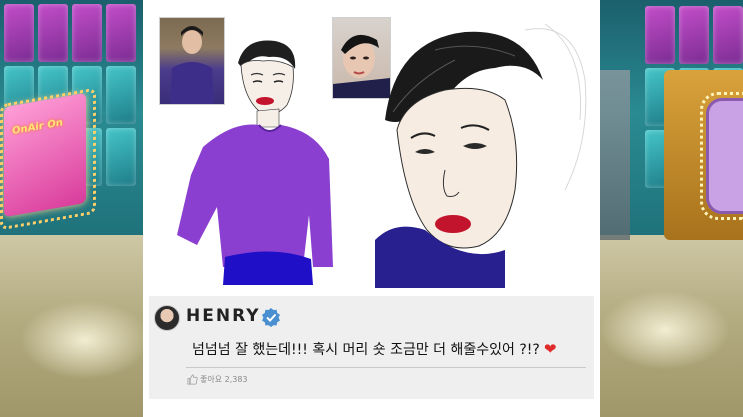 The width and height of the screenshot is (743, 417). What do you see at coordinates (224, 379) in the screenshot?
I see `like-count: 좋아요 2,383` at bounding box center [224, 379].